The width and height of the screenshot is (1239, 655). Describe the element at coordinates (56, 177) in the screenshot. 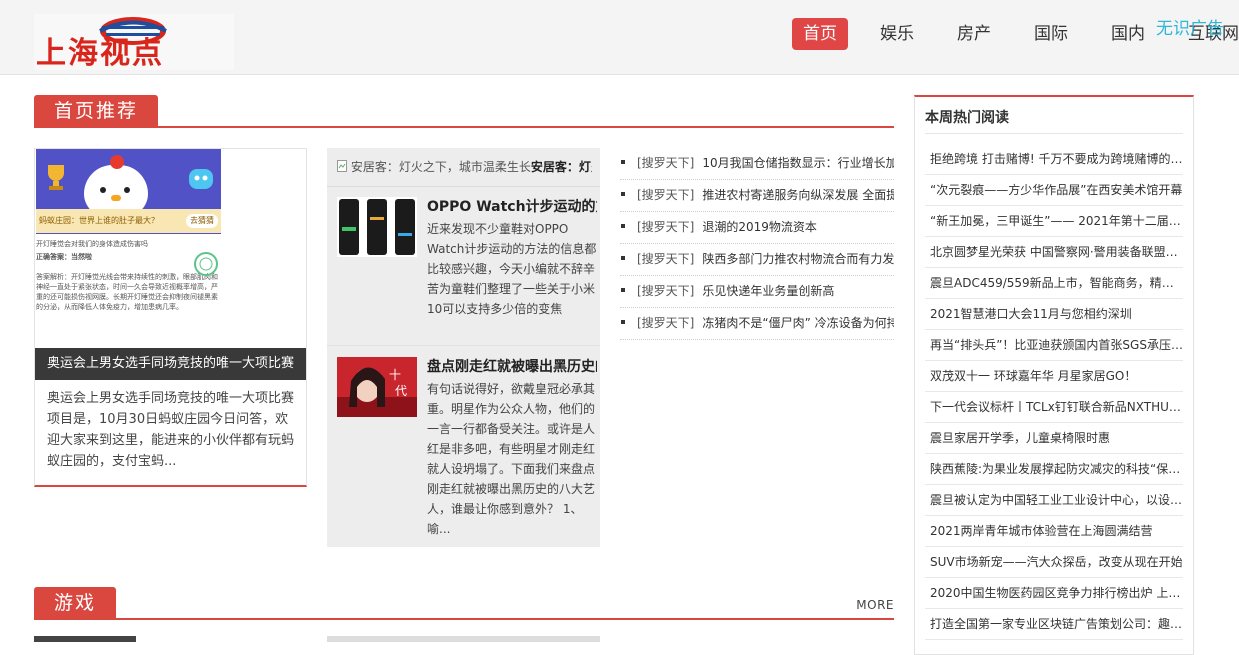

I see `trophy-icon` at that location.